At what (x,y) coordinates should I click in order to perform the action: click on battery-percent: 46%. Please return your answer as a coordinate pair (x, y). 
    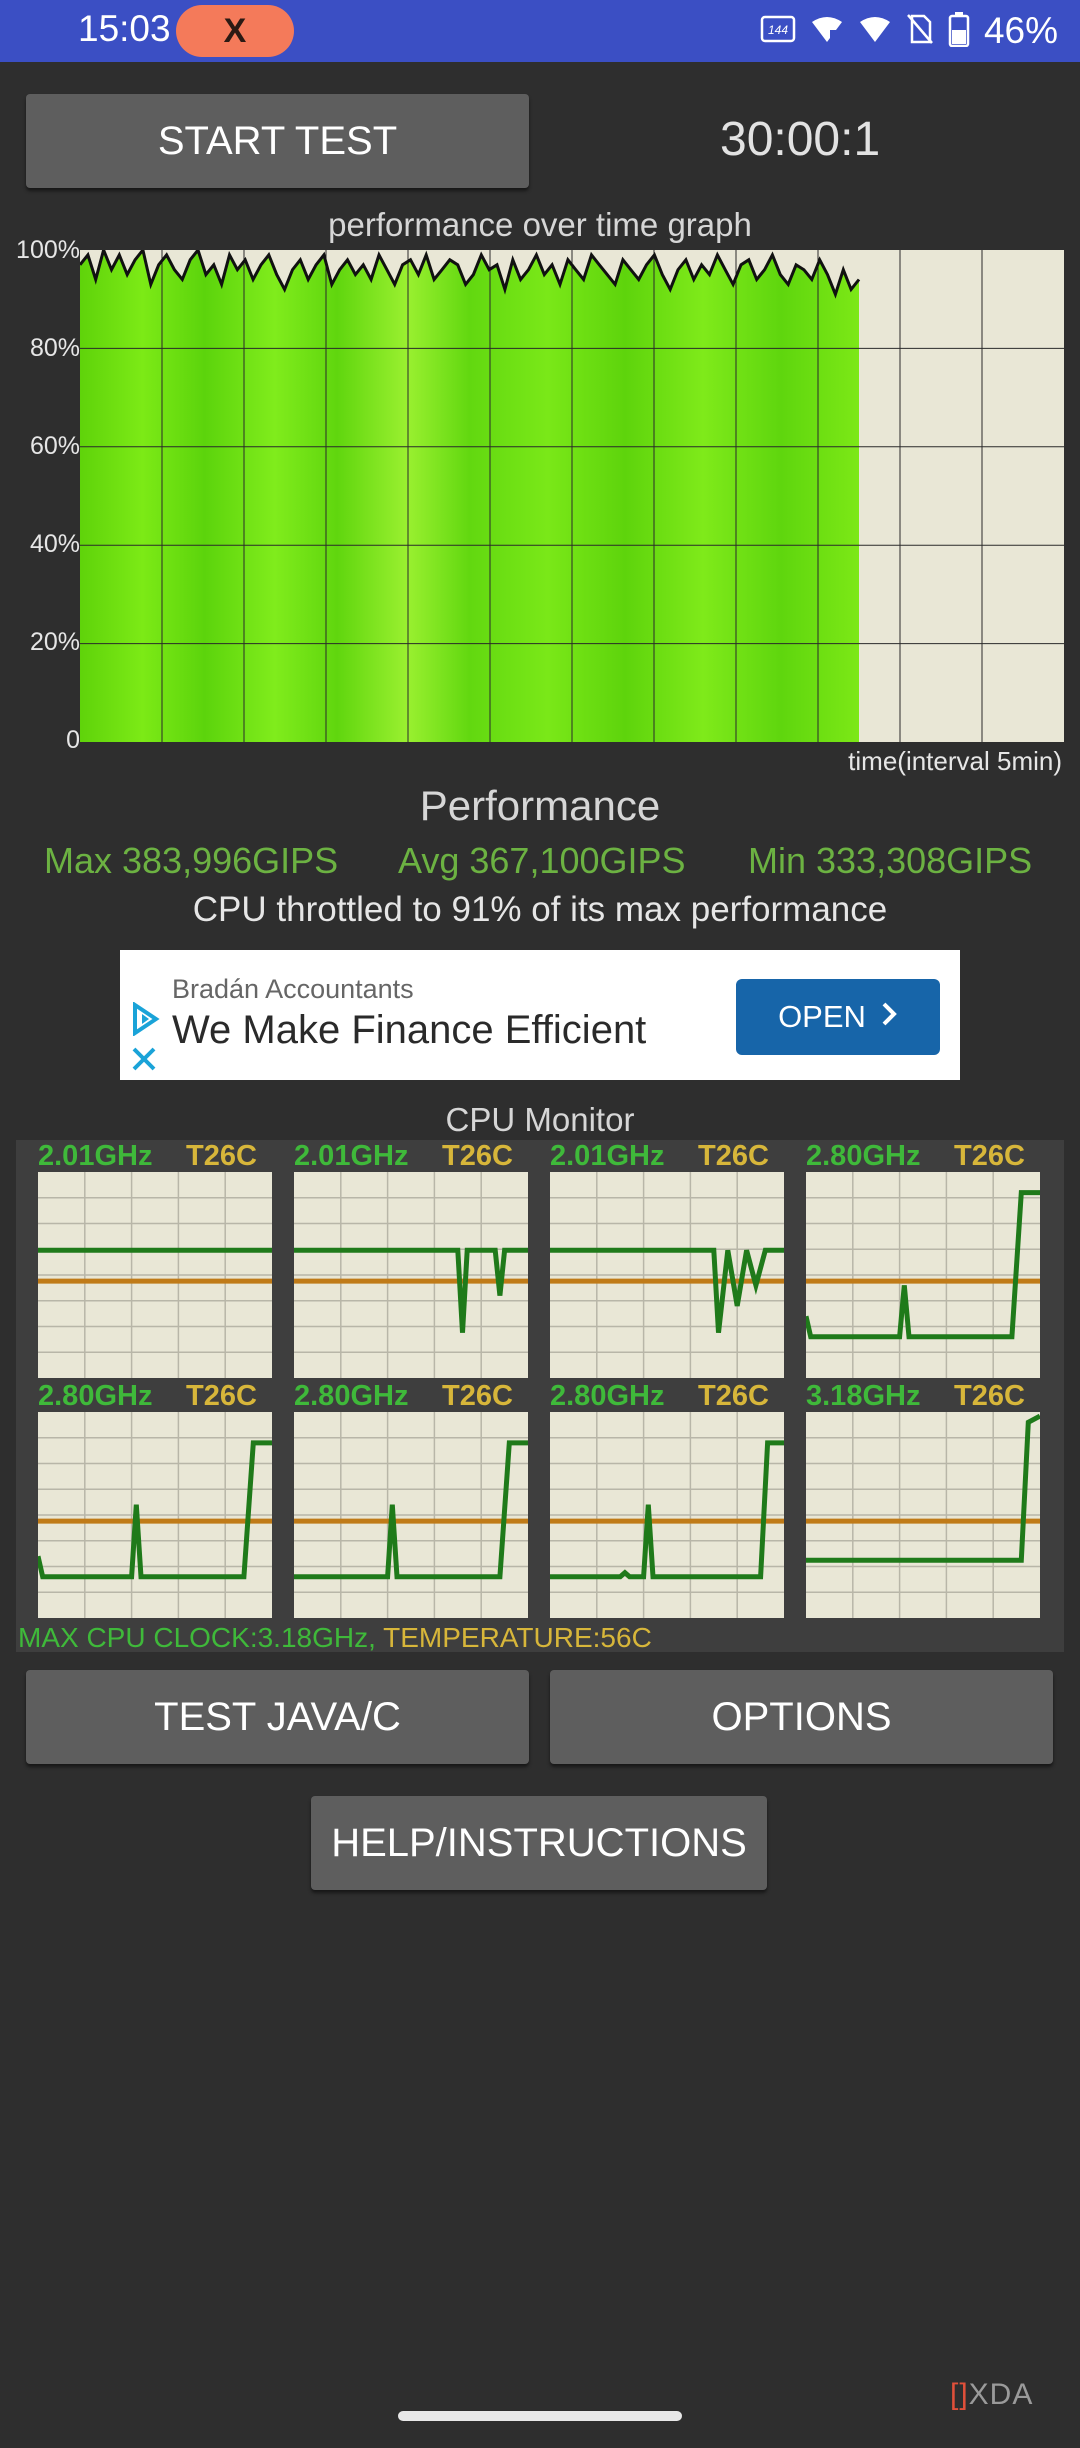
    Looking at the image, I should click on (1020, 30).